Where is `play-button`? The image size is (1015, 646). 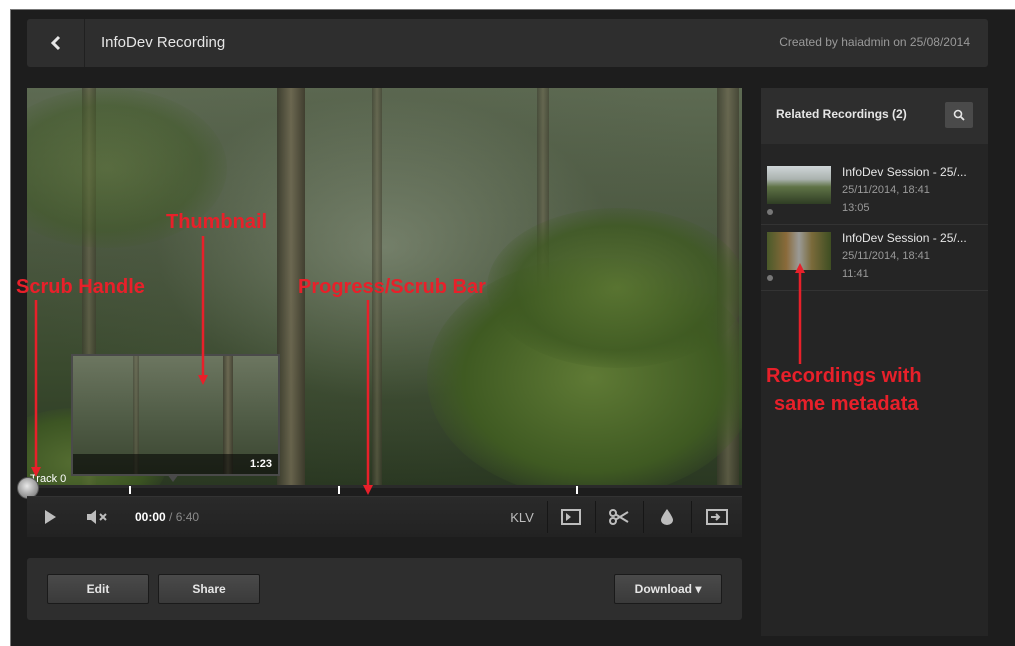 play-button is located at coordinates (50, 517).